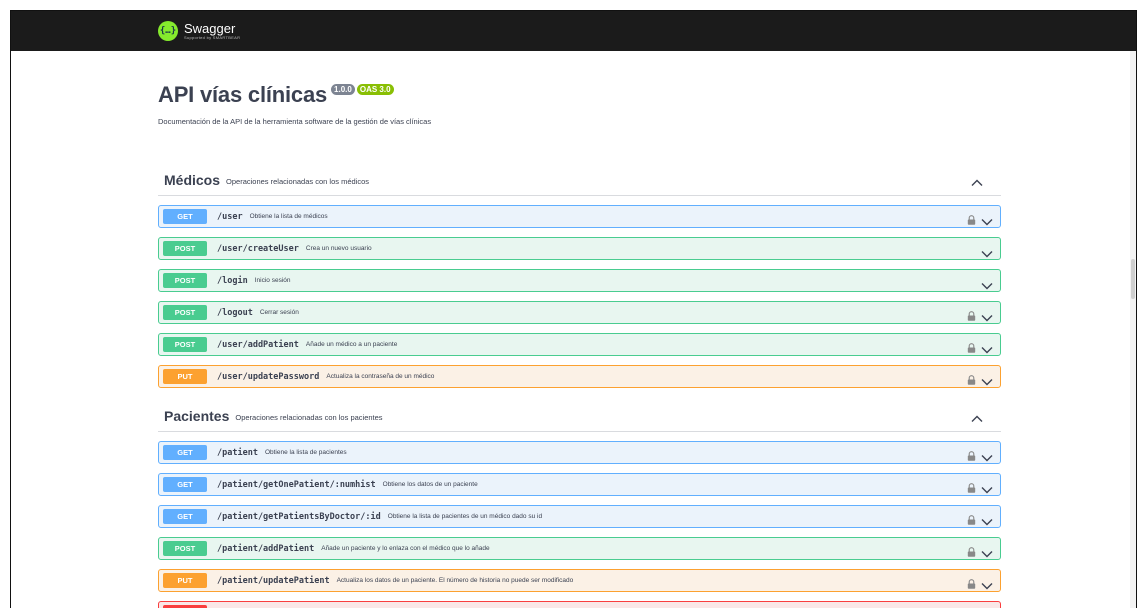  Describe the element at coordinates (299, 516) in the screenshot. I see `operation-path: /patient/getPatientsByDoctor/:id` at that location.